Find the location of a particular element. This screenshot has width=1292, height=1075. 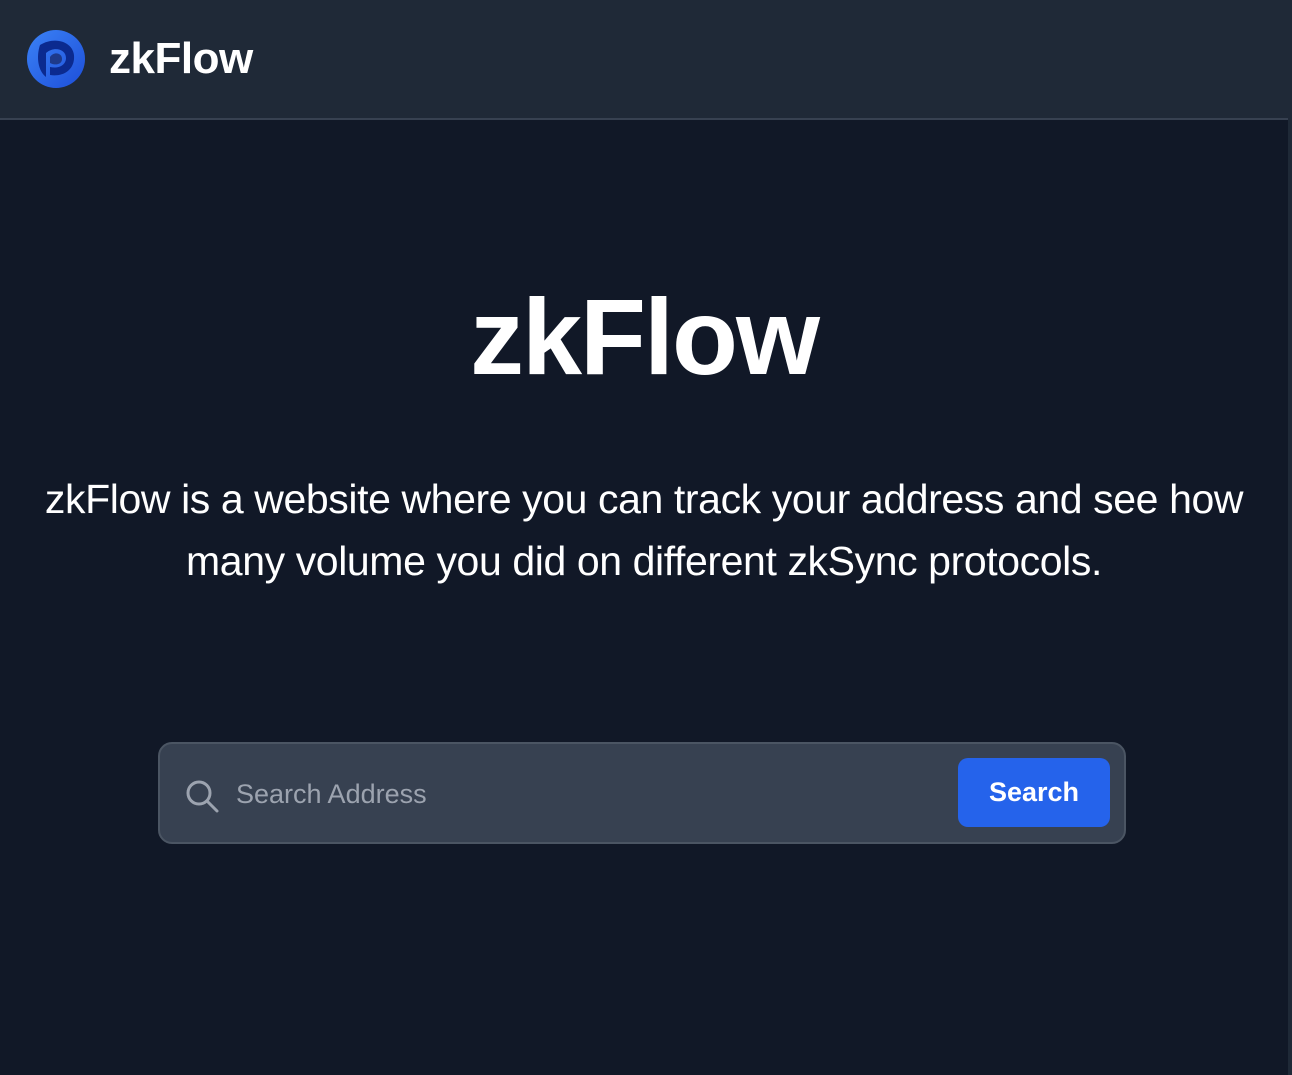

zkflow-logo-icon is located at coordinates (56, 59).